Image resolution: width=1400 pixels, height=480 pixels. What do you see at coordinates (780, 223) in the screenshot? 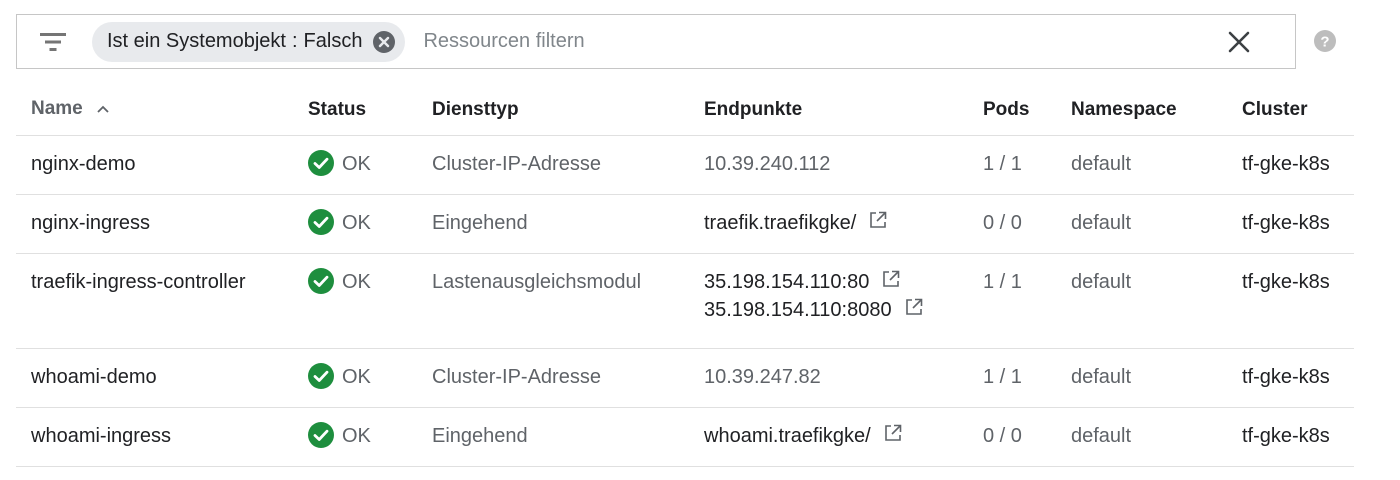
I see `endpoint-link: traefik.traefikgke/` at bounding box center [780, 223].